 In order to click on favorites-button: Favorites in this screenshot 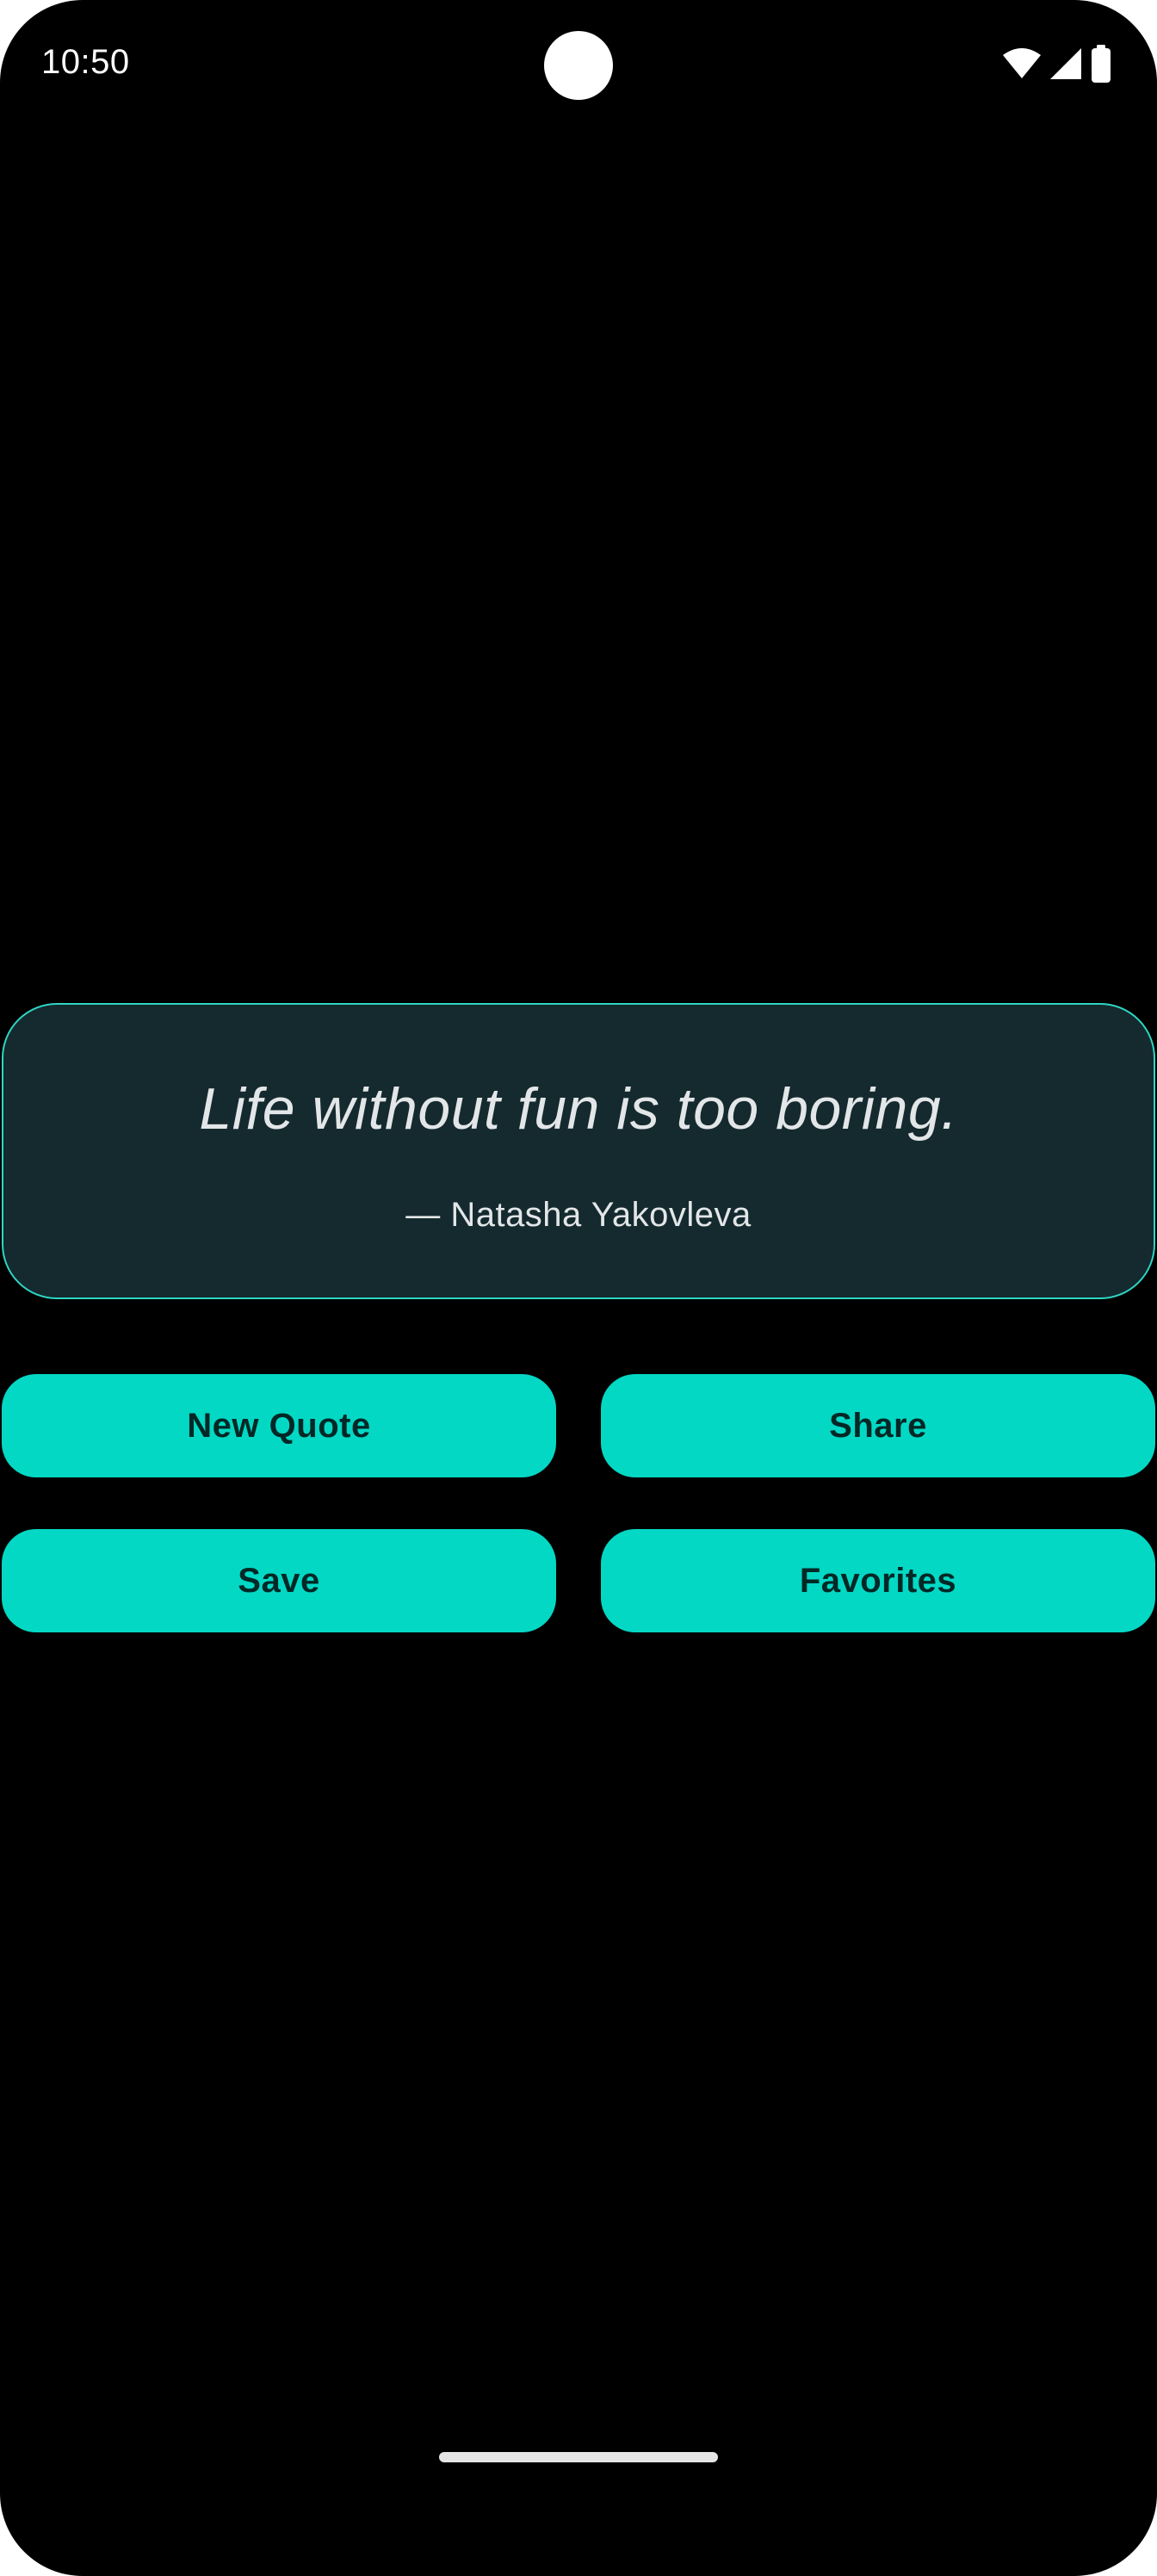, I will do `click(878, 1580)`.